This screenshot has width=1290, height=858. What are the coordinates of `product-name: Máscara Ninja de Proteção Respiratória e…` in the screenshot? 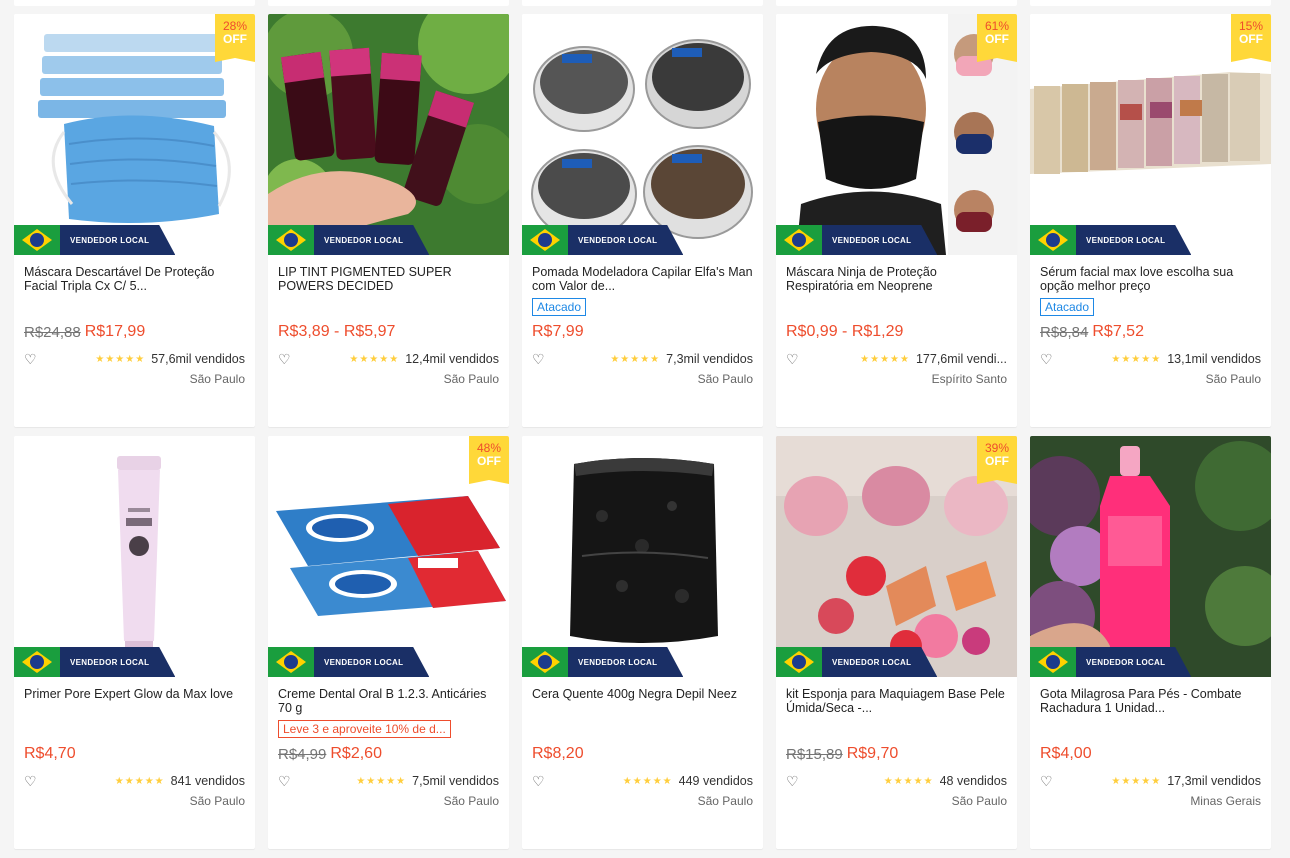 It's located at (896, 279).